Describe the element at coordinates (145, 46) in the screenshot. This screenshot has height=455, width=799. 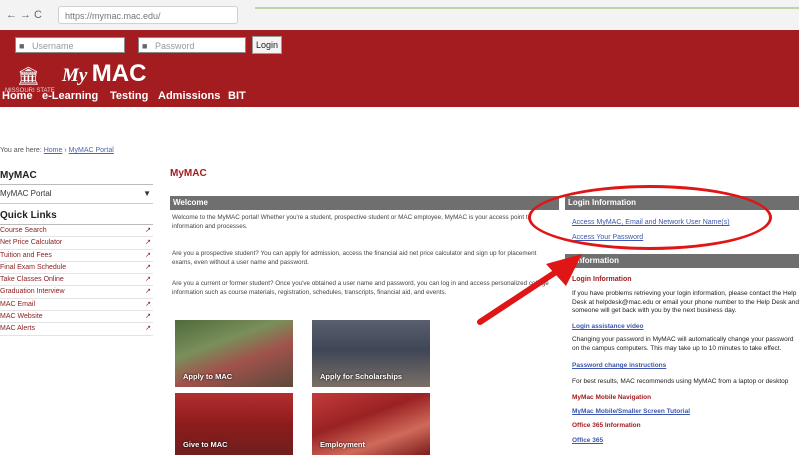
I see `lock-icon: ■` at that location.